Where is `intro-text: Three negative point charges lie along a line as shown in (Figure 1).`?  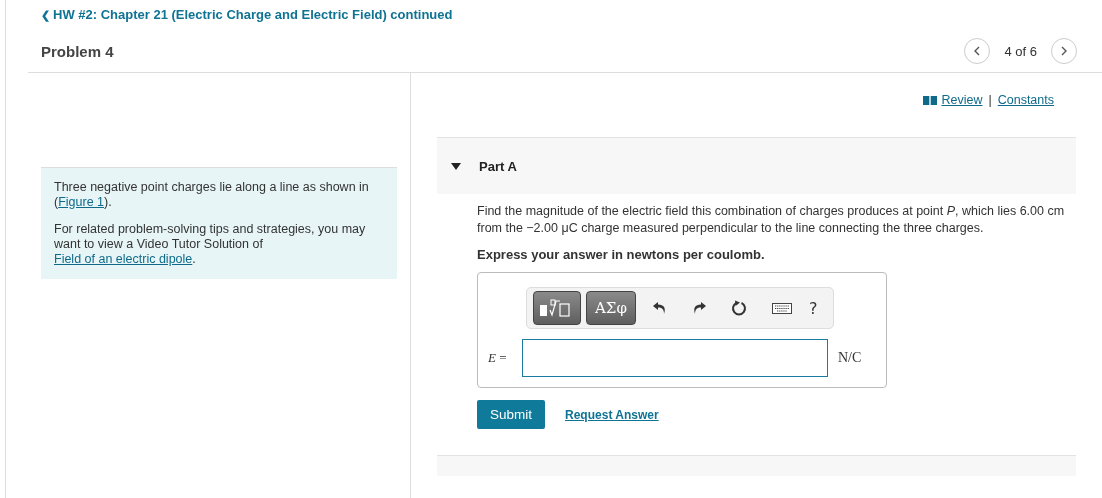 intro-text: Three negative point charges lie along a line as shown in (Figure 1). is located at coordinates (212, 195).